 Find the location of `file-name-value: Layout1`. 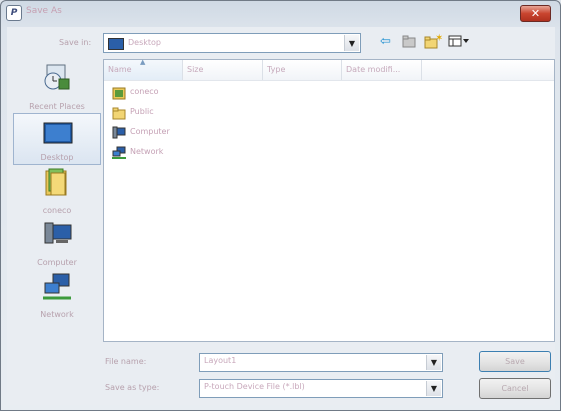

file-name-value: Layout1 is located at coordinates (220, 360).